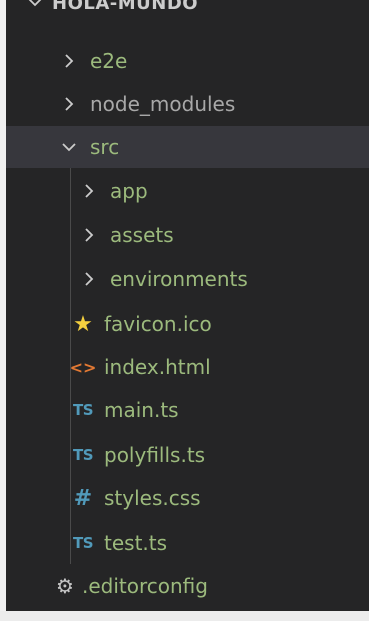 Image resolution: width=369 pixels, height=621 pixels. I want to click on tree-item-environments: environments, so click(187, 279).